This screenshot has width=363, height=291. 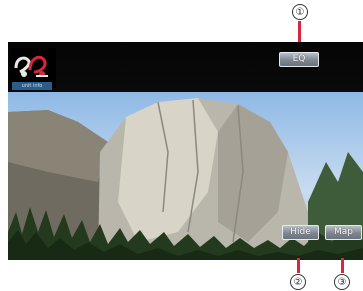 I want to click on srs-logo-icon, so click(x=31, y=66).